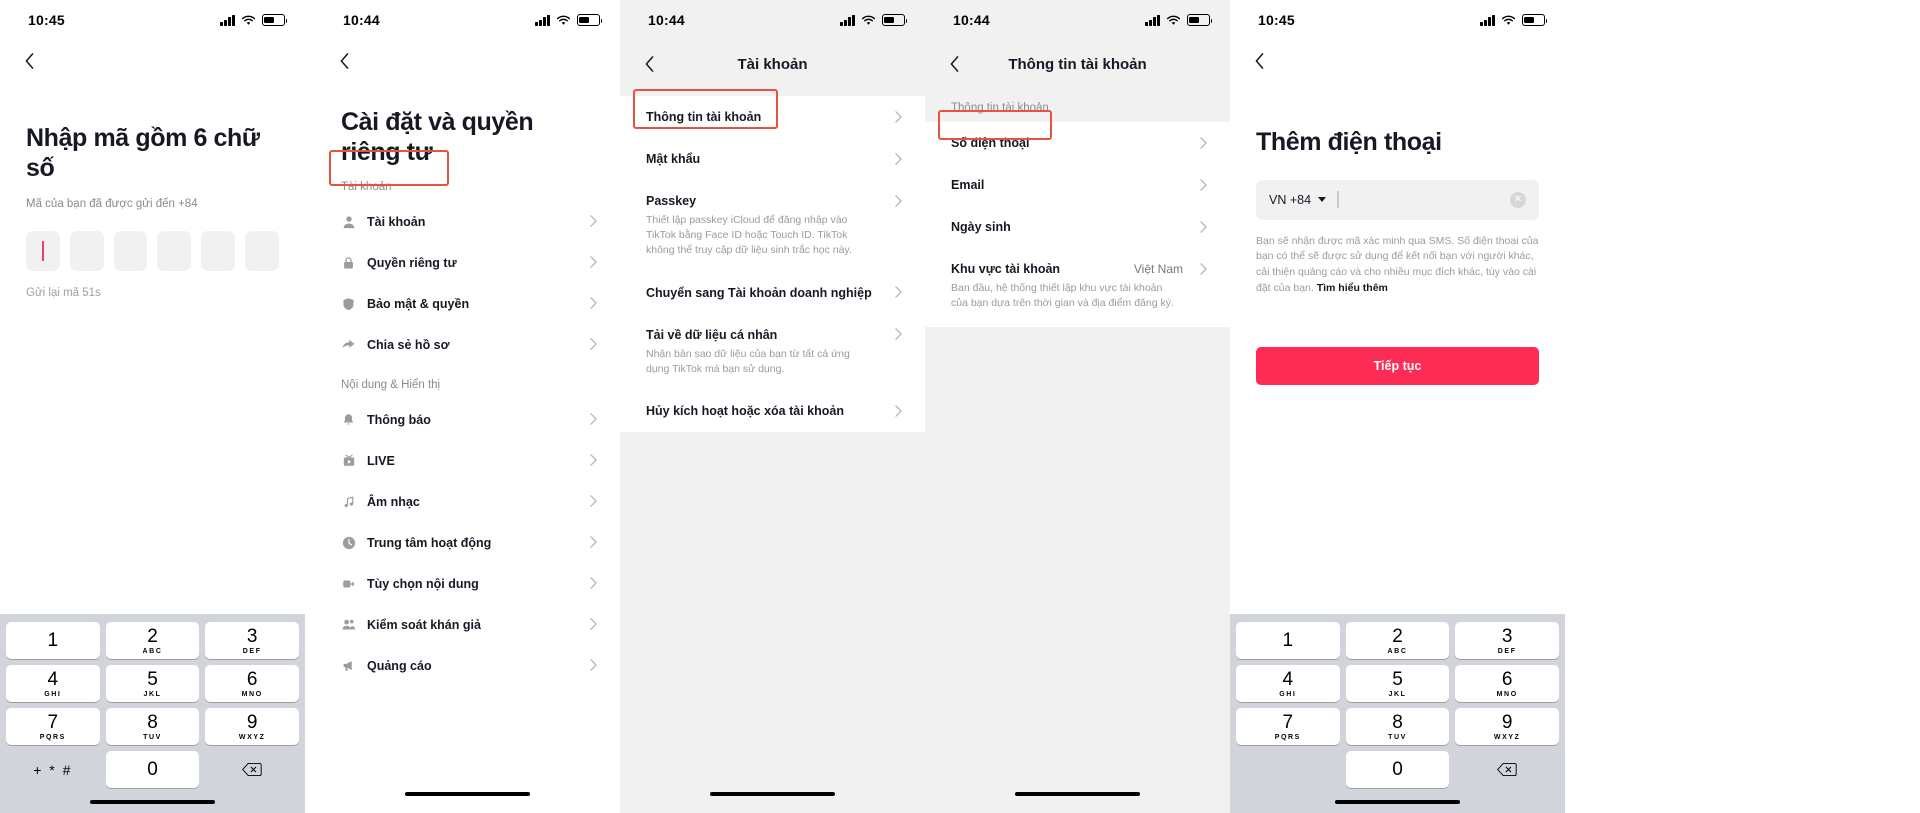 The image size is (1920, 813). I want to click on nav-bar, so click(1397, 61).